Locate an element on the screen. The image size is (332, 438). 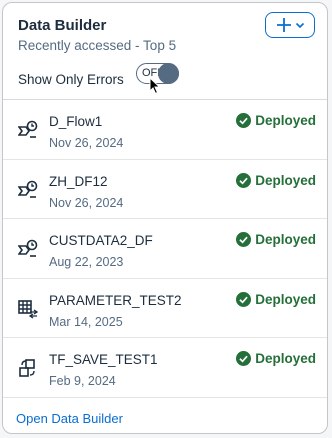
list-item: D_Flow1 Nov 26, 2024 Deployed is located at coordinates (165, 130).